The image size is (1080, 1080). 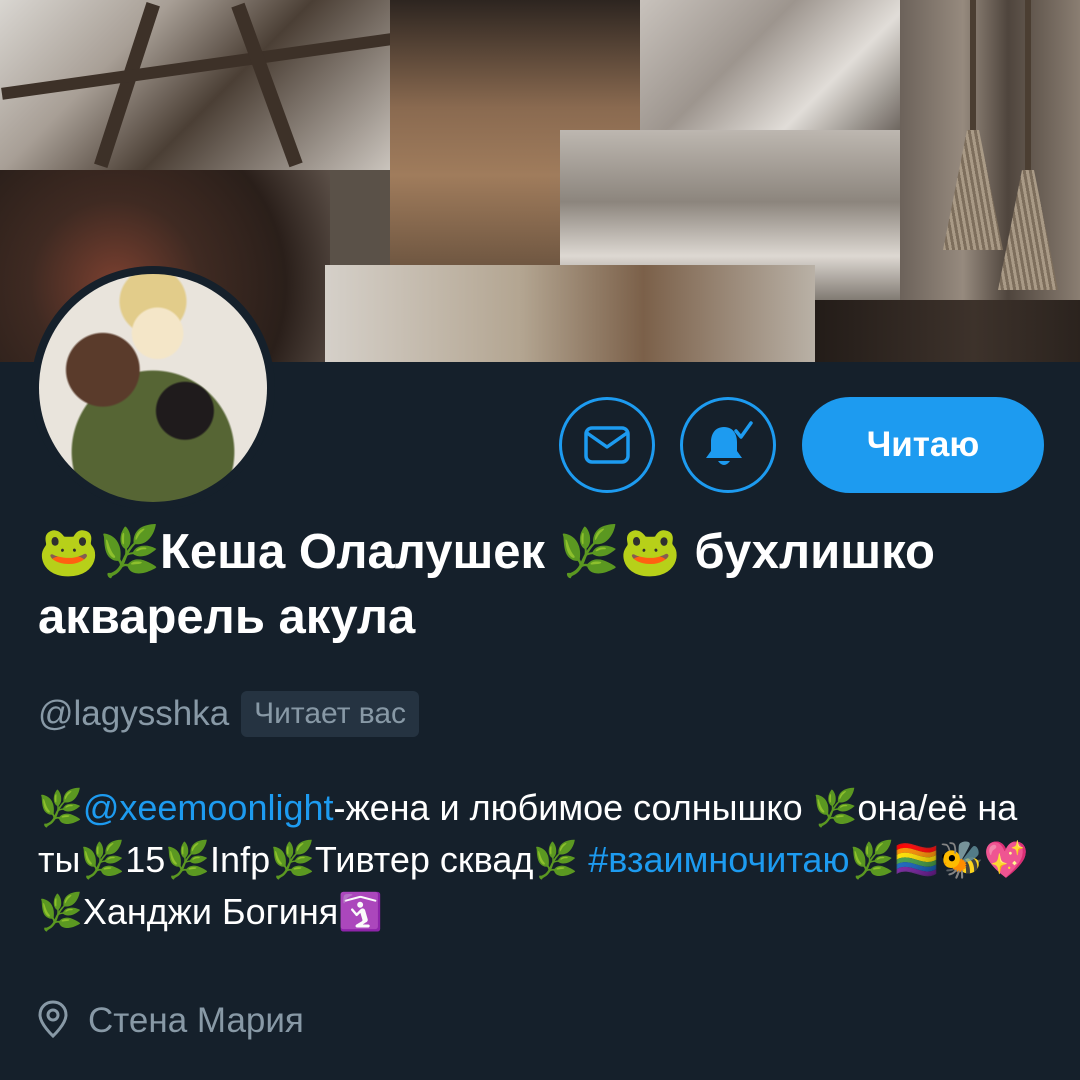 I want to click on avatar-image, so click(x=153, y=388).